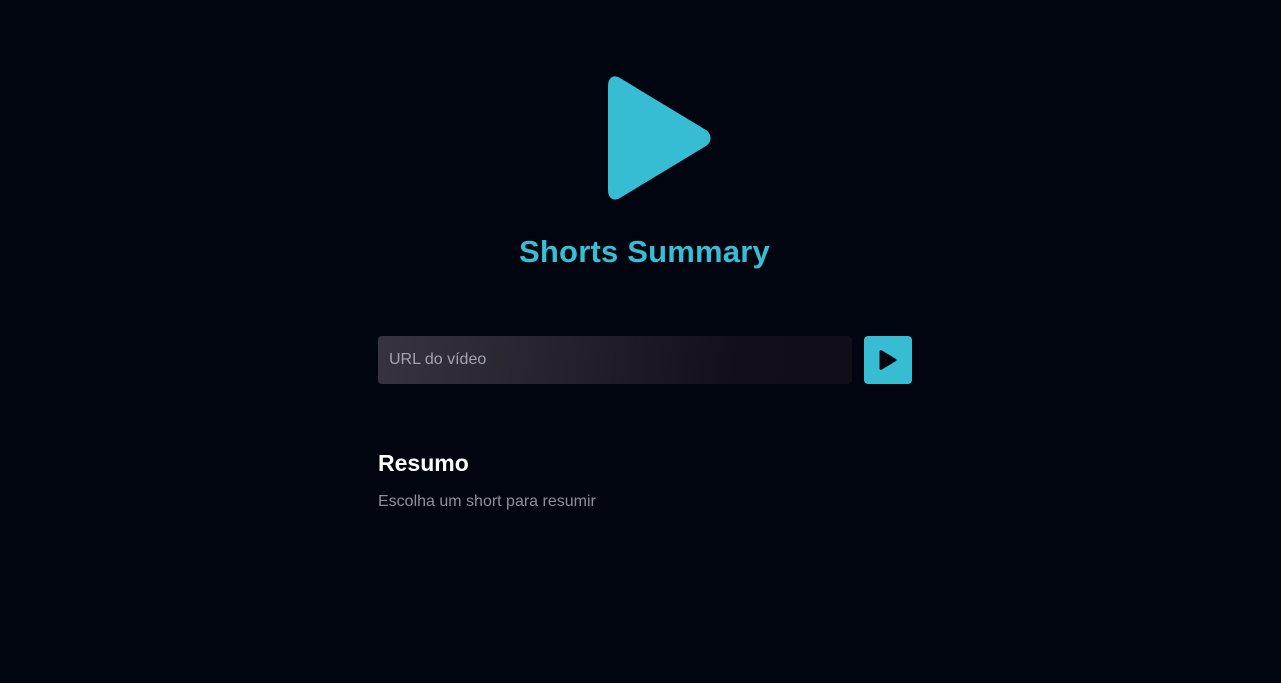 The image size is (1281, 683). I want to click on play-logo-icon, so click(659, 138).